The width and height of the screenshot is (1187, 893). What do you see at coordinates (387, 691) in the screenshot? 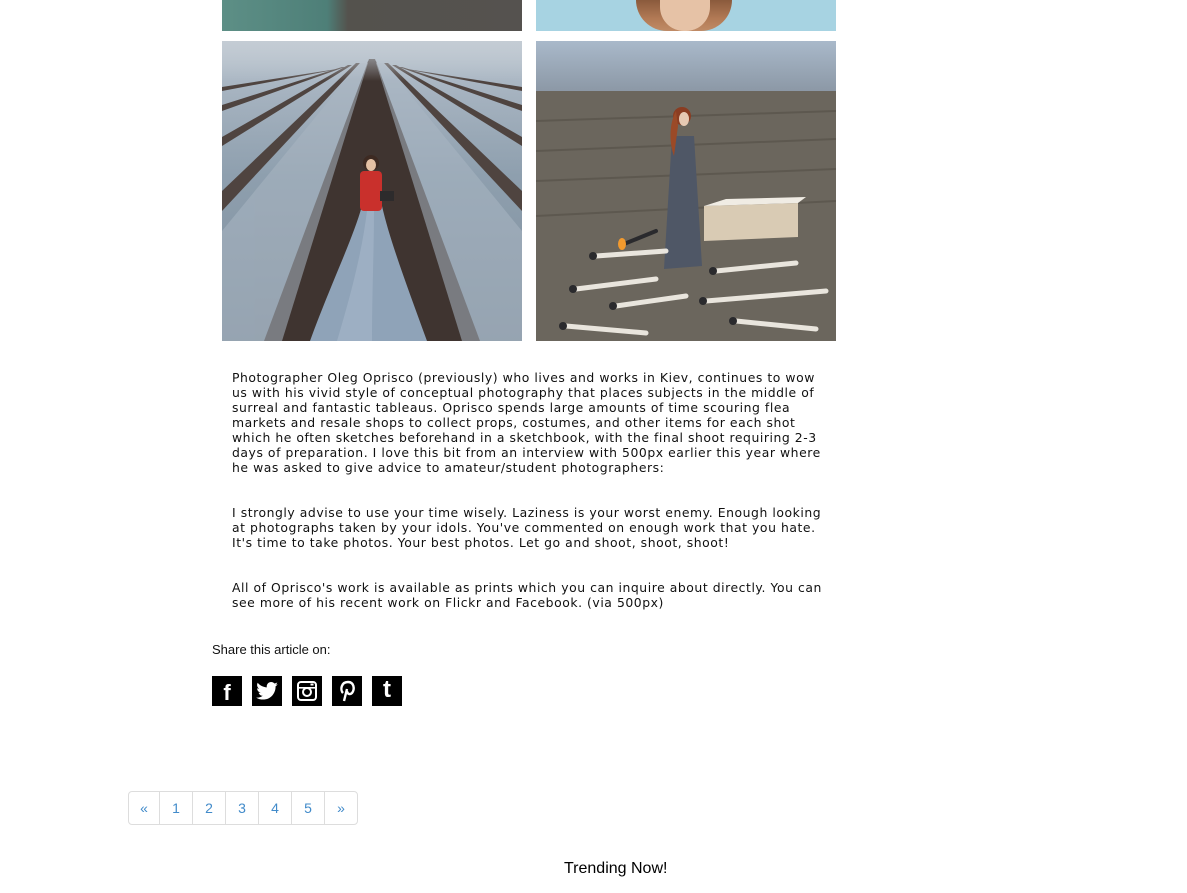
I see `tumblr-icon: t` at bounding box center [387, 691].